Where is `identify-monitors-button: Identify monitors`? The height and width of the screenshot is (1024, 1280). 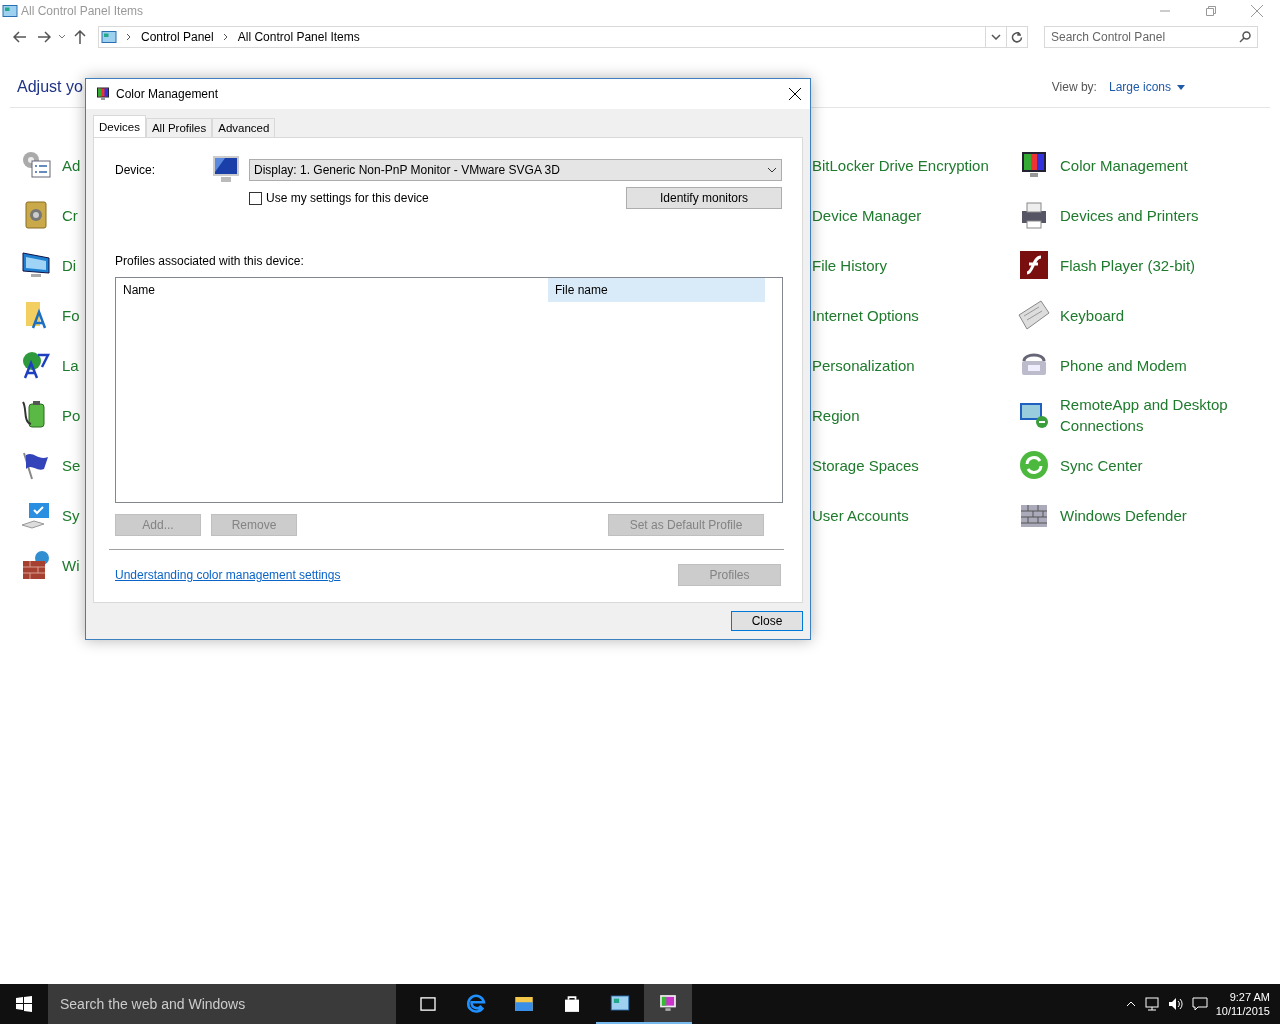
identify-monitors-button: Identify monitors is located at coordinates (704, 198).